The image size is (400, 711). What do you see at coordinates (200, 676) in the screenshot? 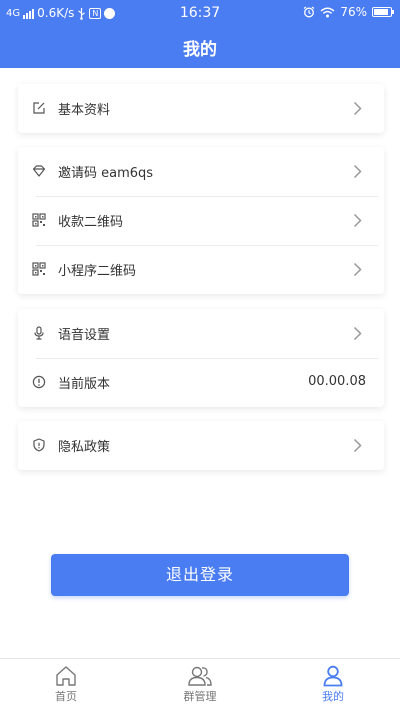
I see `group-icon` at bounding box center [200, 676].